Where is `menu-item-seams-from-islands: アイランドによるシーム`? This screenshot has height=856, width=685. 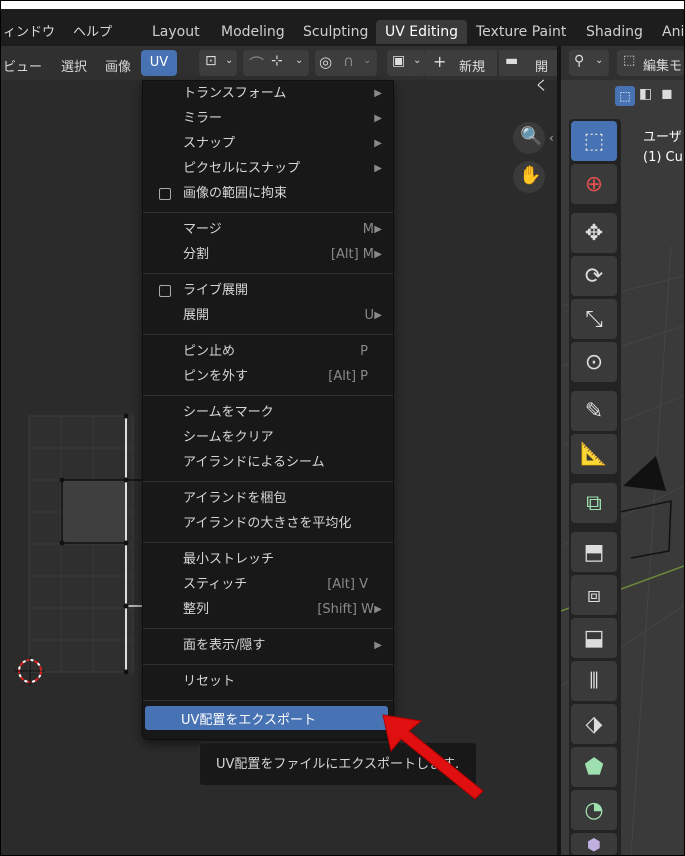 menu-item-seams-from-islands: アイランドによるシーム is located at coordinates (285, 463).